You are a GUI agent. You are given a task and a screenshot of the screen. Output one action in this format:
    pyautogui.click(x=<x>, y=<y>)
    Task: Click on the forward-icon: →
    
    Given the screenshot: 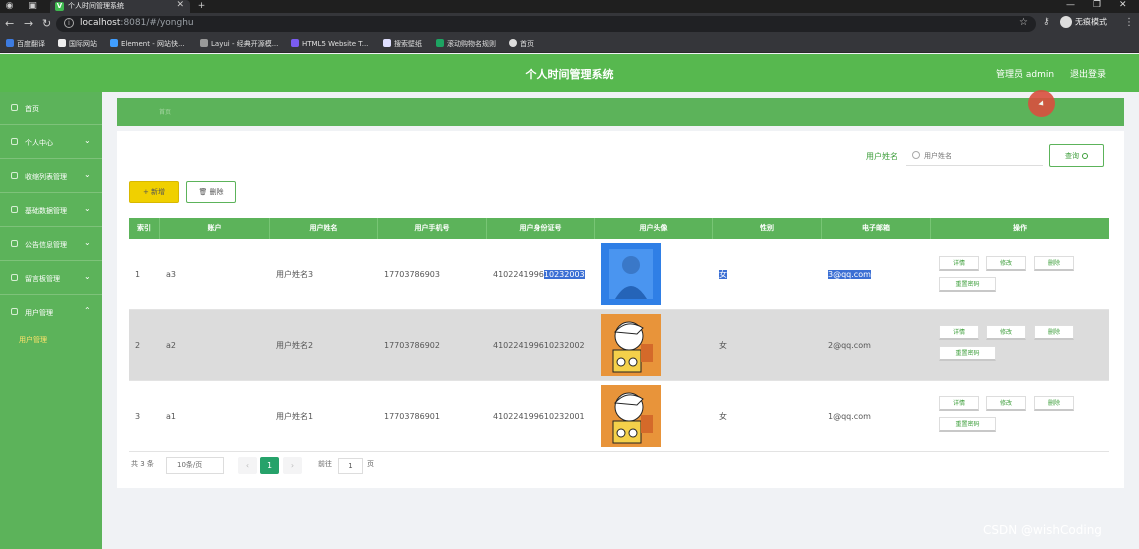 What is the action you would take?
    pyautogui.click(x=28, y=23)
    